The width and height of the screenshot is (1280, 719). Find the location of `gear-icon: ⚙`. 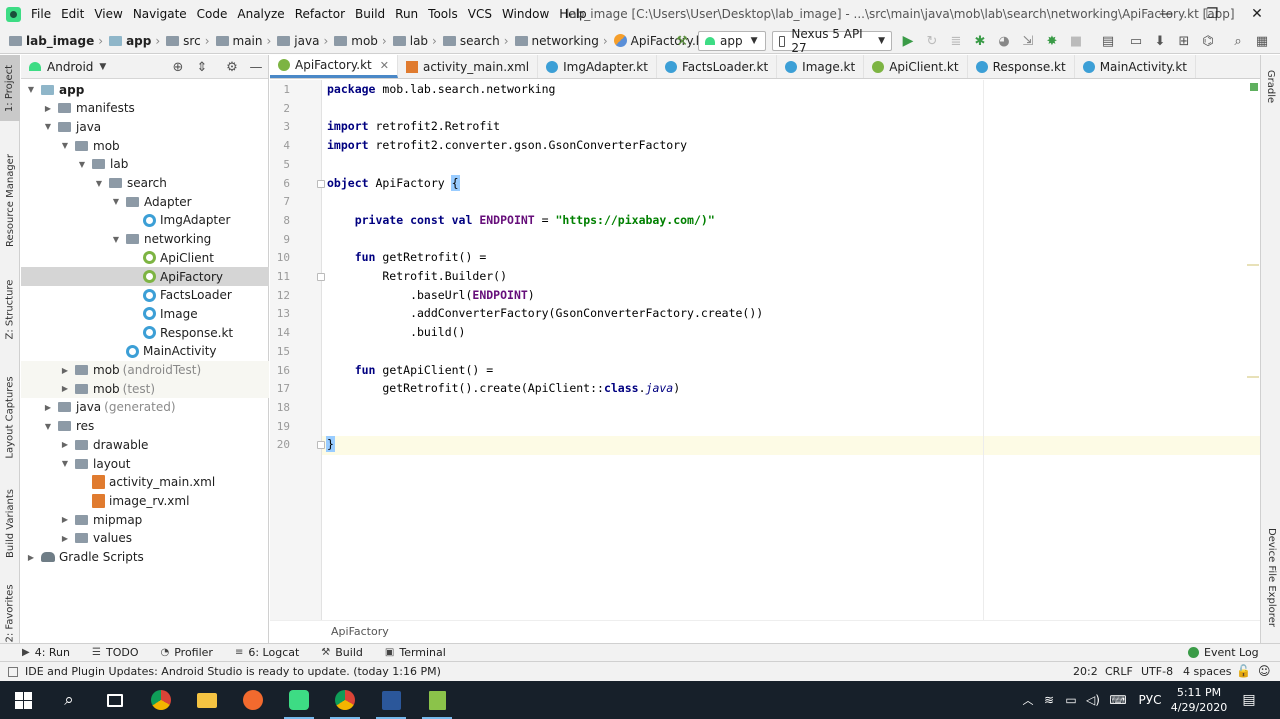

gear-icon: ⚙ is located at coordinates (232, 67).